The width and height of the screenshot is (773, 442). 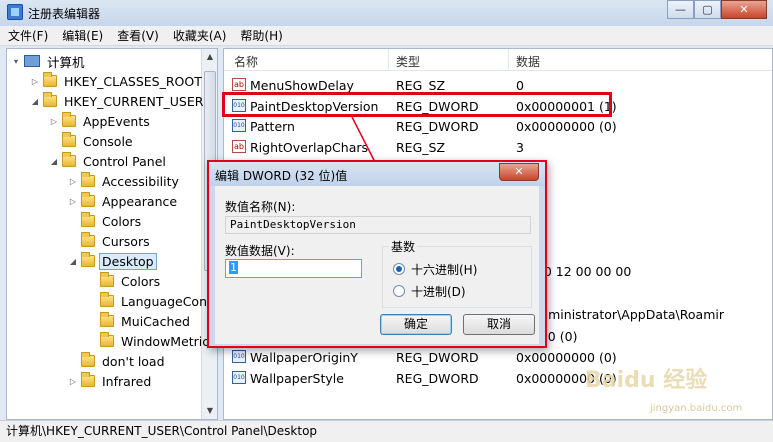 What do you see at coordinates (261, 35) in the screenshot?
I see `menu-help: 帮助(H)` at bounding box center [261, 35].